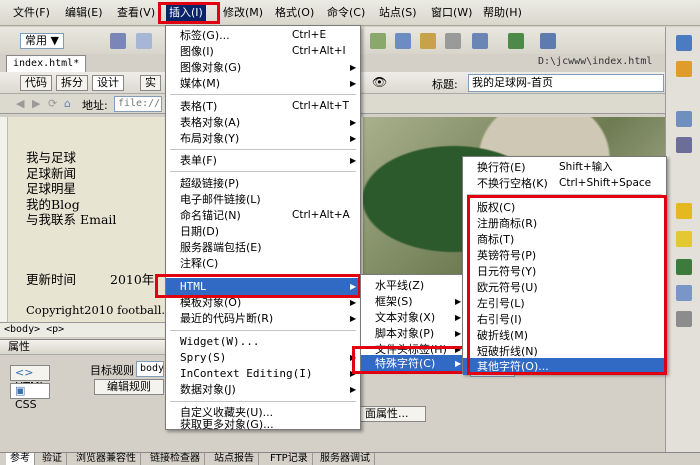 The width and height of the screenshot is (700, 465). What do you see at coordinates (71, 189) in the screenshot?
I see `nav-link-football-stars: 足球明星` at bounding box center [71, 189].